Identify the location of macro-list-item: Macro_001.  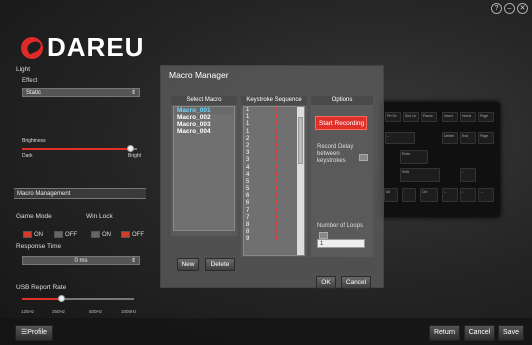
(204, 110).